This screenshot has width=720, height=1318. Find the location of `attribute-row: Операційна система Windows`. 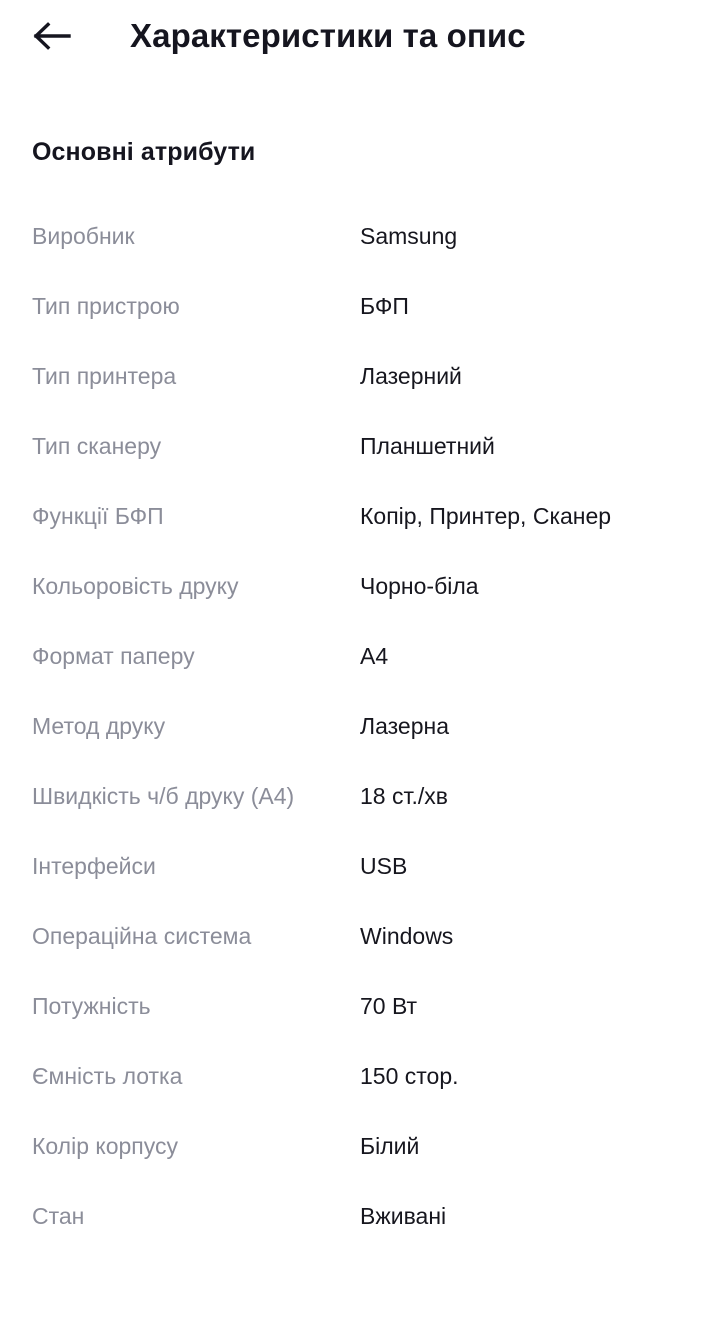

attribute-row: Операційна система Windows is located at coordinates (360, 954).